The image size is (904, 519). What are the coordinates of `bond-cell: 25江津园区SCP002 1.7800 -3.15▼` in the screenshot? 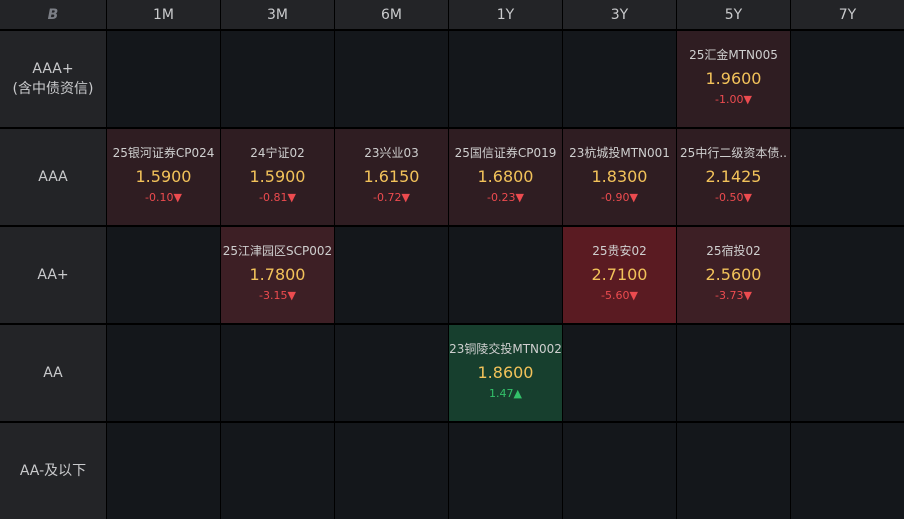 It's located at (277, 275).